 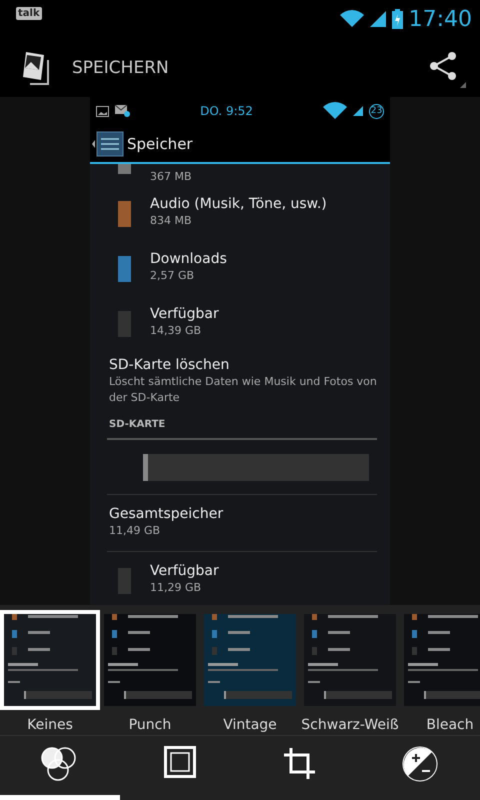 What do you see at coordinates (420, 764) in the screenshot?
I see `exposure-icon` at bounding box center [420, 764].